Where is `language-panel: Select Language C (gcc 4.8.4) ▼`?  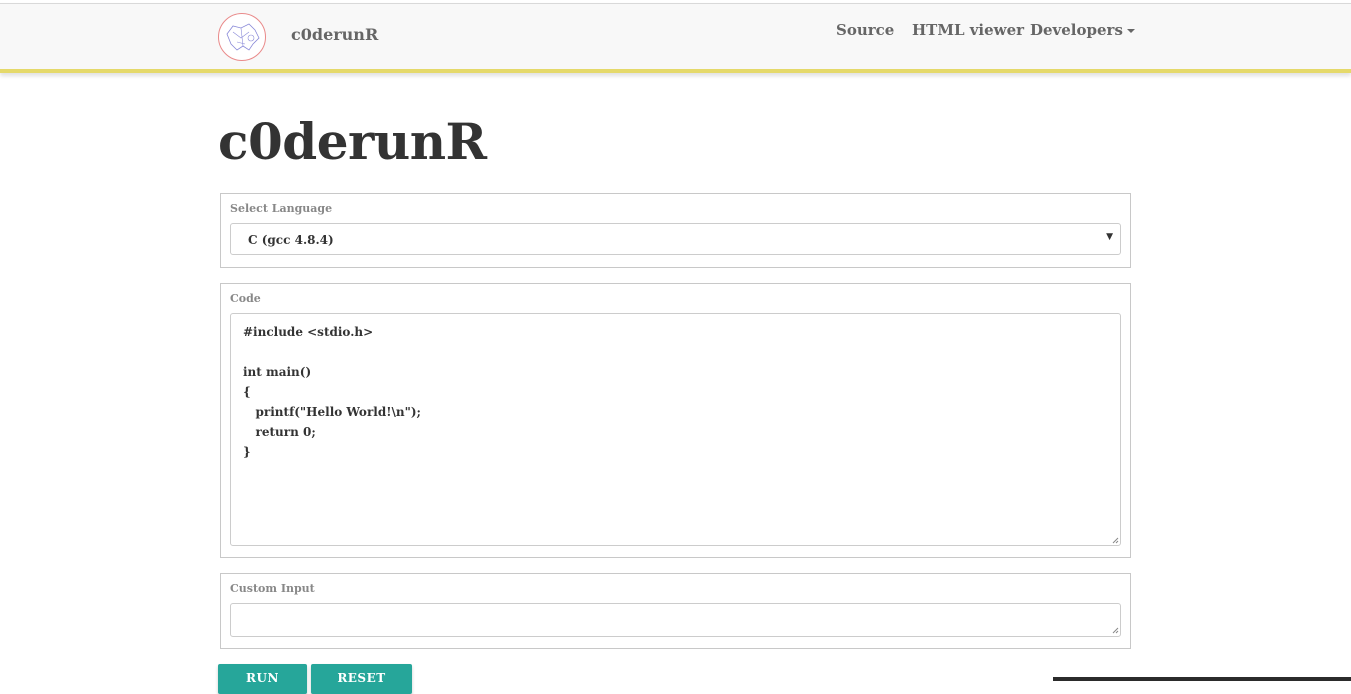
language-panel: Select Language C (gcc 4.8.4) ▼ is located at coordinates (675, 230).